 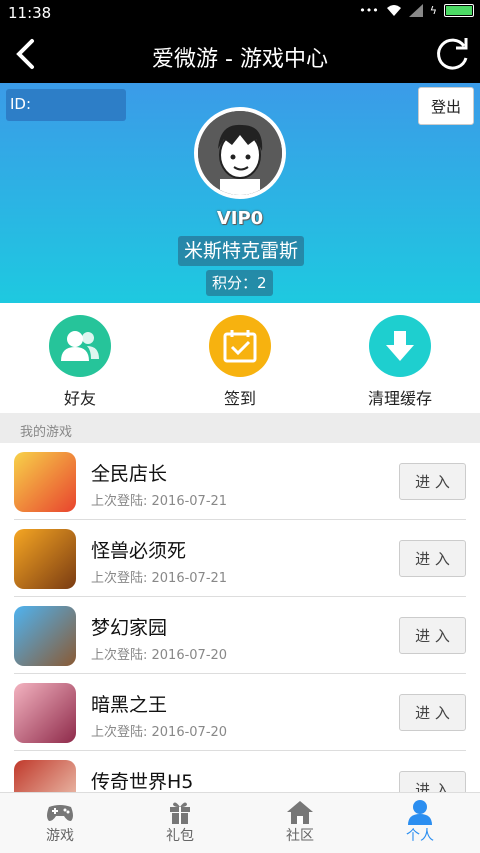 What do you see at coordinates (239, 283) in the screenshot?
I see `points: 积分：2` at bounding box center [239, 283].